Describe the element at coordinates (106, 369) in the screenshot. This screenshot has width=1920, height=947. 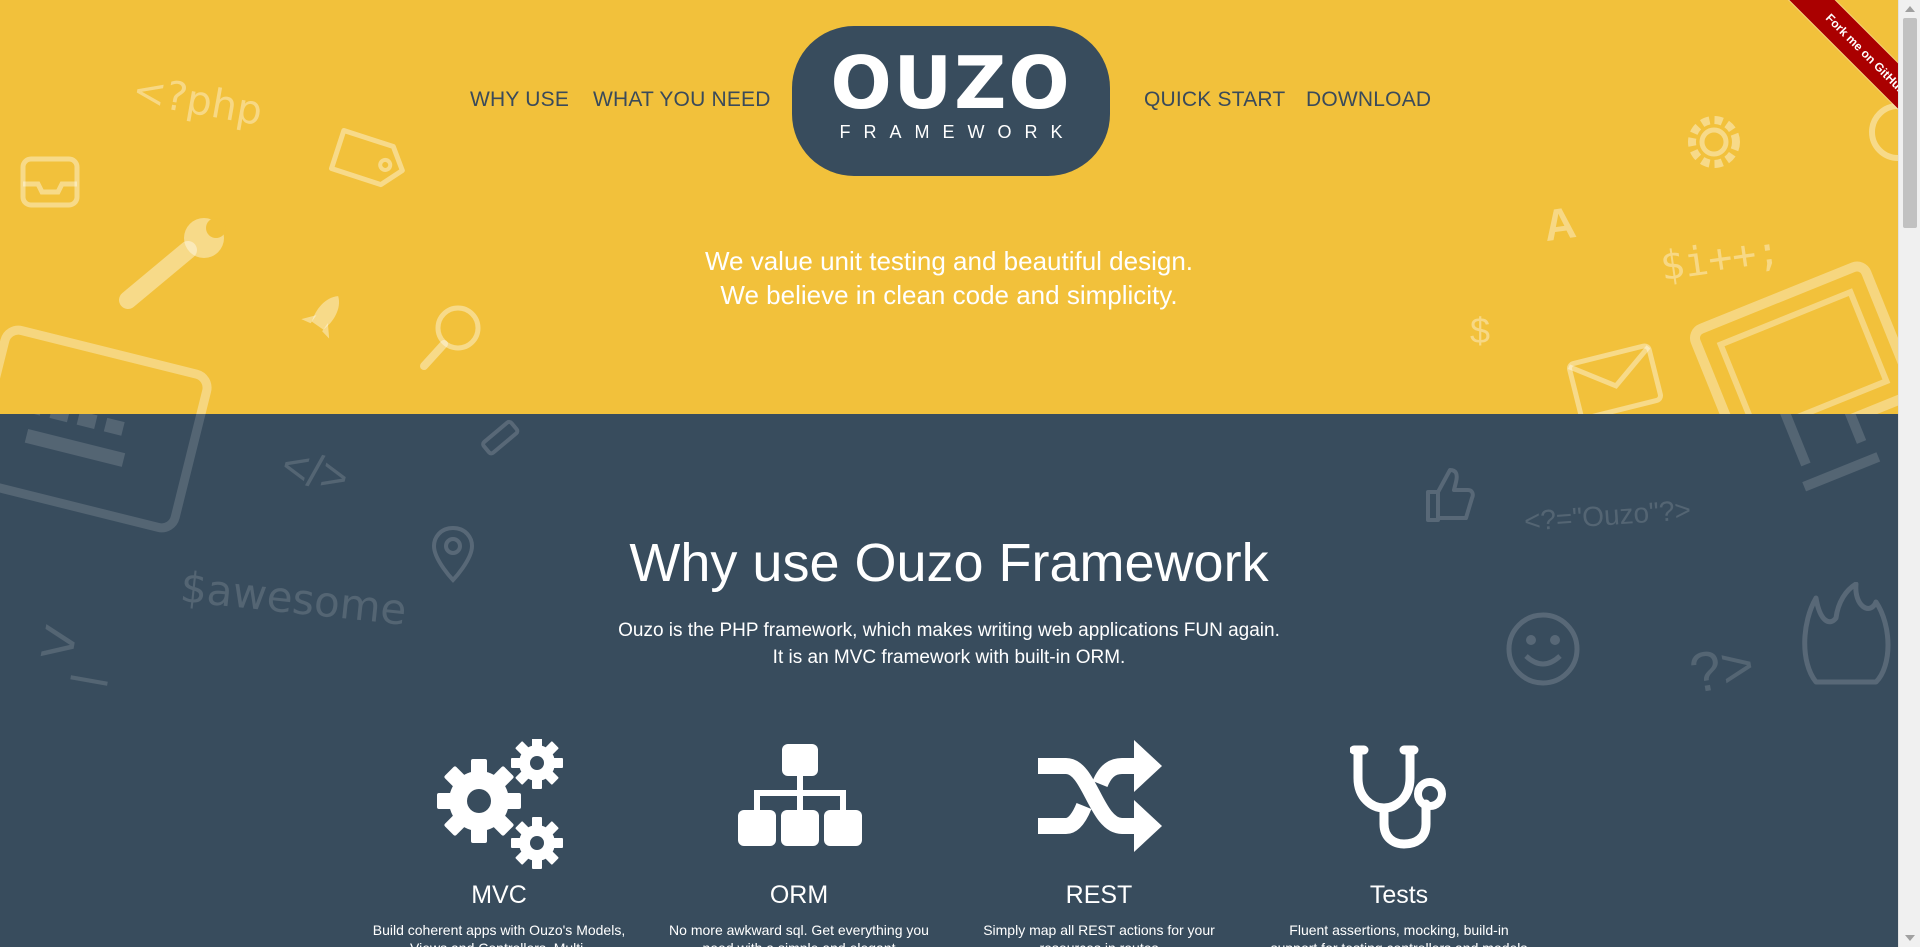
I see `keyboard-icon` at that location.